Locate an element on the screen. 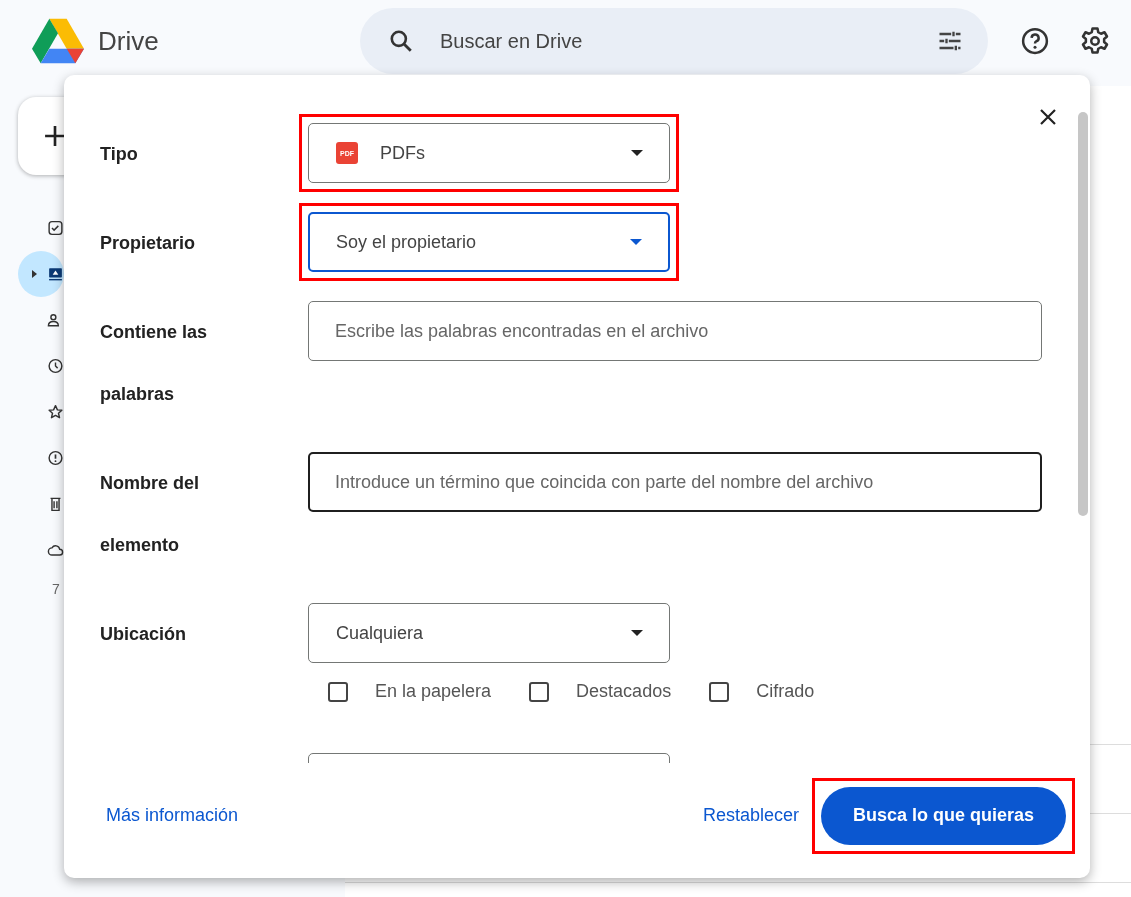 Image resolution: width=1131 pixels, height=897 pixels. app-name: Drive is located at coordinates (128, 41).